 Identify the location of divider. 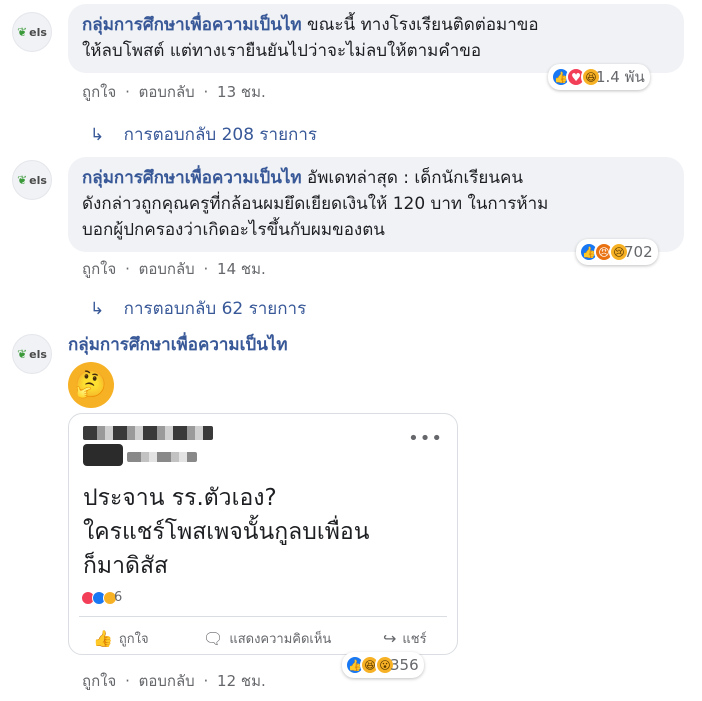
(263, 616).